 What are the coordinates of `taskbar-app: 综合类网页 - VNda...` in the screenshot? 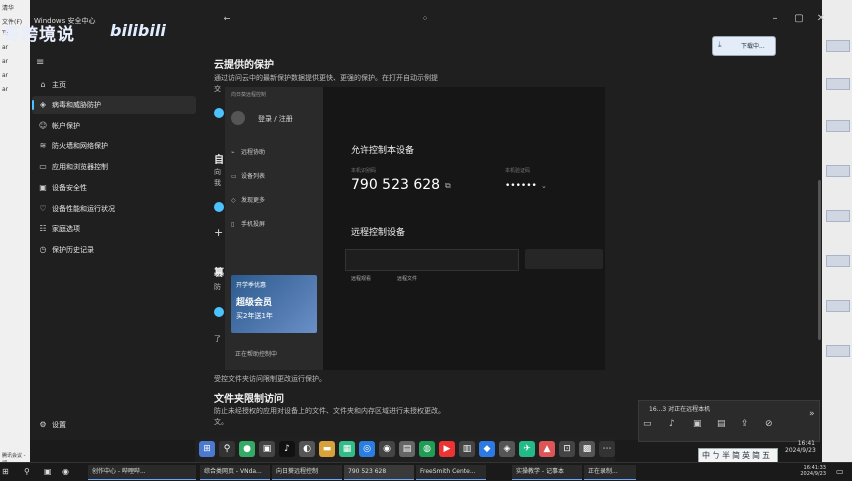 It's located at (235, 472).